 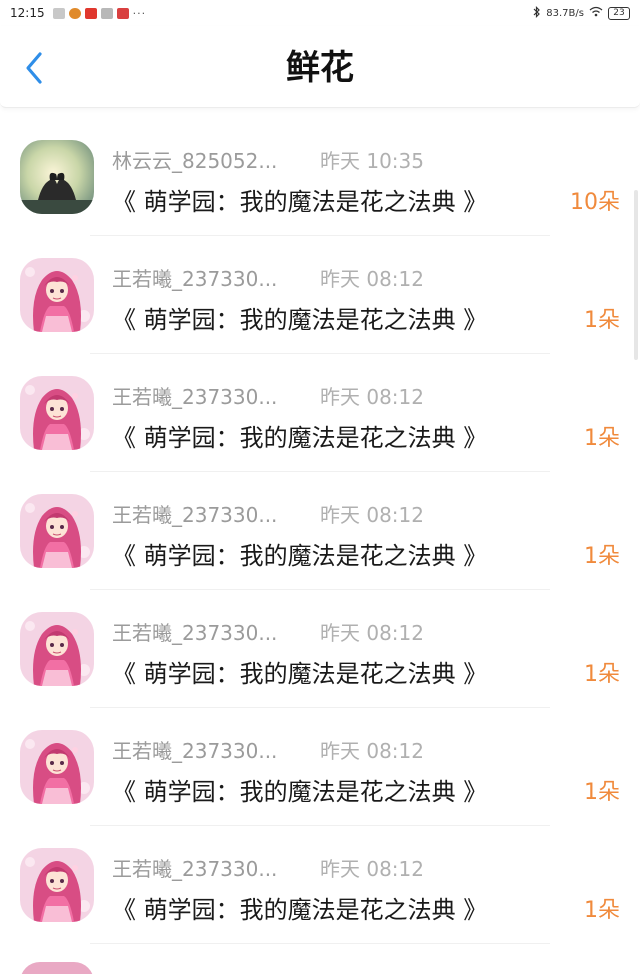 I want to click on battery-level: 23, so click(x=619, y=13).